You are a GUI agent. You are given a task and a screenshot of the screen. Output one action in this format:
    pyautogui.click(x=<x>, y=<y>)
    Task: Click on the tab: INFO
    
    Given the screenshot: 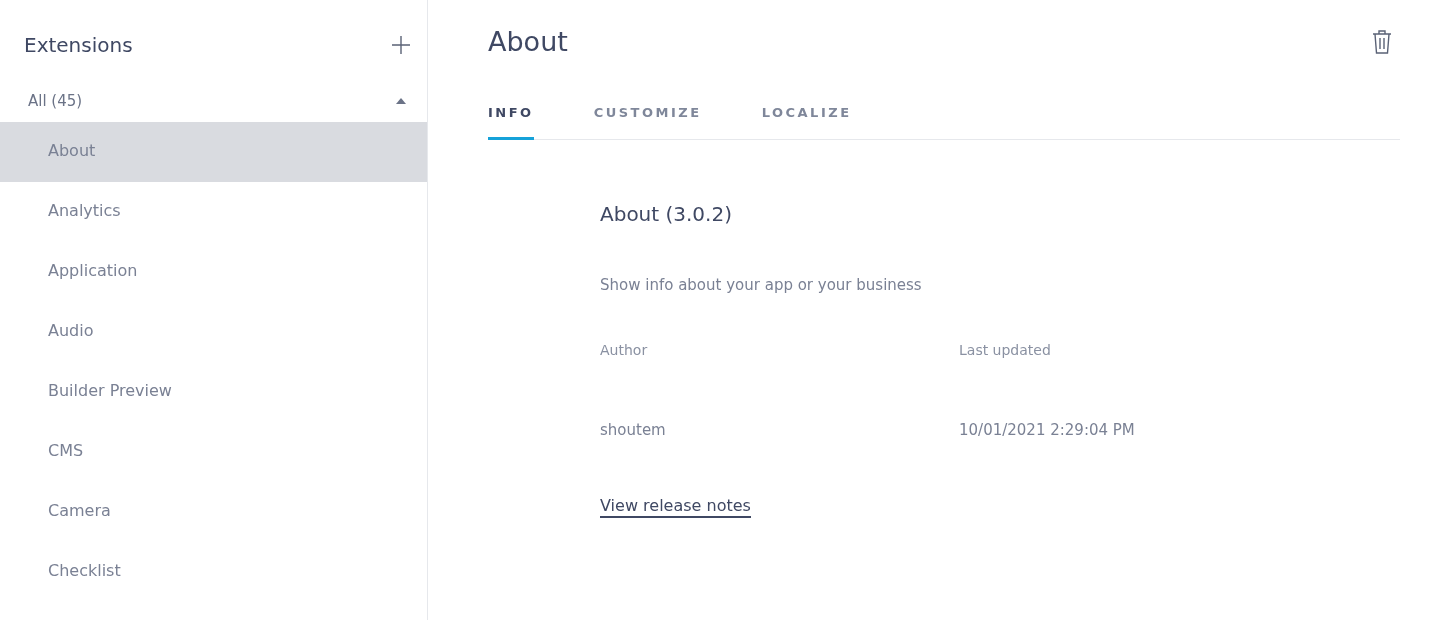 What is the action you would take?
    pyautogui.click(x=511, y=122)
    